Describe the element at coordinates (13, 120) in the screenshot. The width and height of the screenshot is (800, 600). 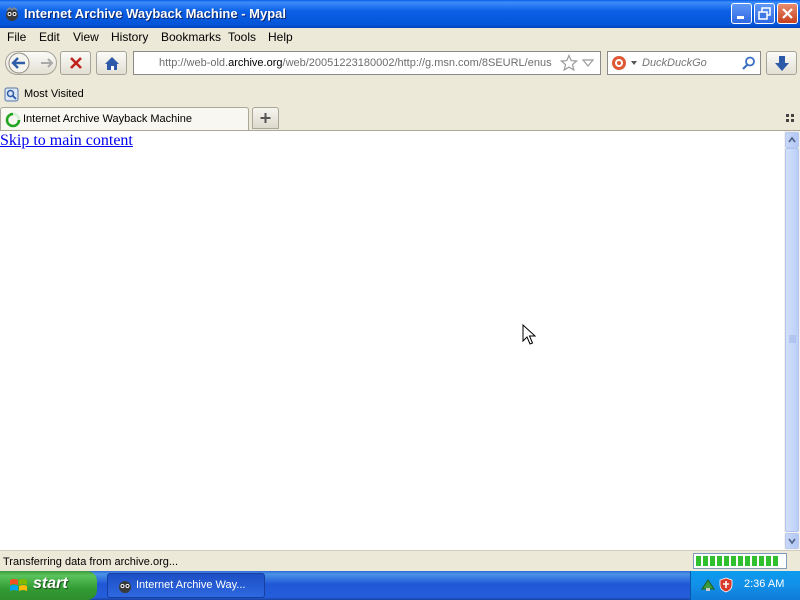
I see `loading-spinner-icon` at that location.